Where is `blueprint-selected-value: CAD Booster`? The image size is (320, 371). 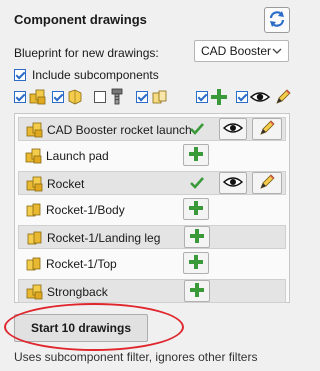
blueprint-selected-value: CAD Booster is located at coordinates (236, 51).